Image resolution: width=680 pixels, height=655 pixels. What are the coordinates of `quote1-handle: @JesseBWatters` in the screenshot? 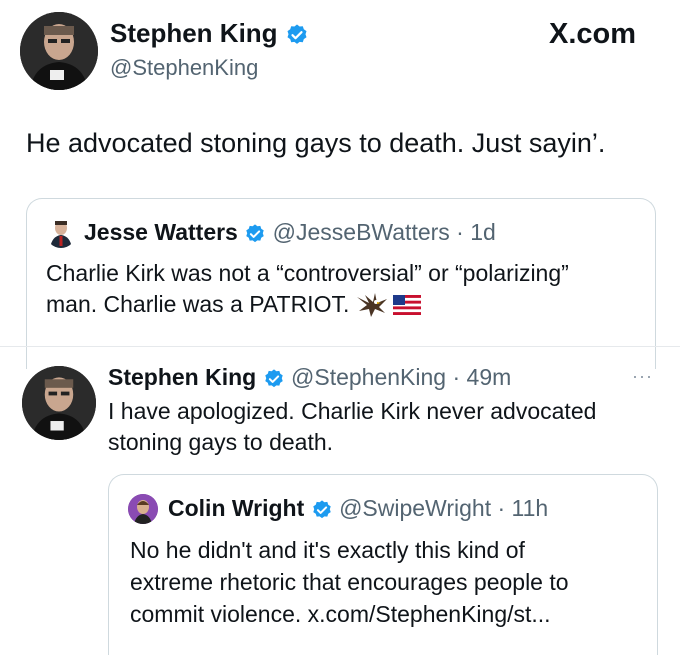 It's located at (361, 232).